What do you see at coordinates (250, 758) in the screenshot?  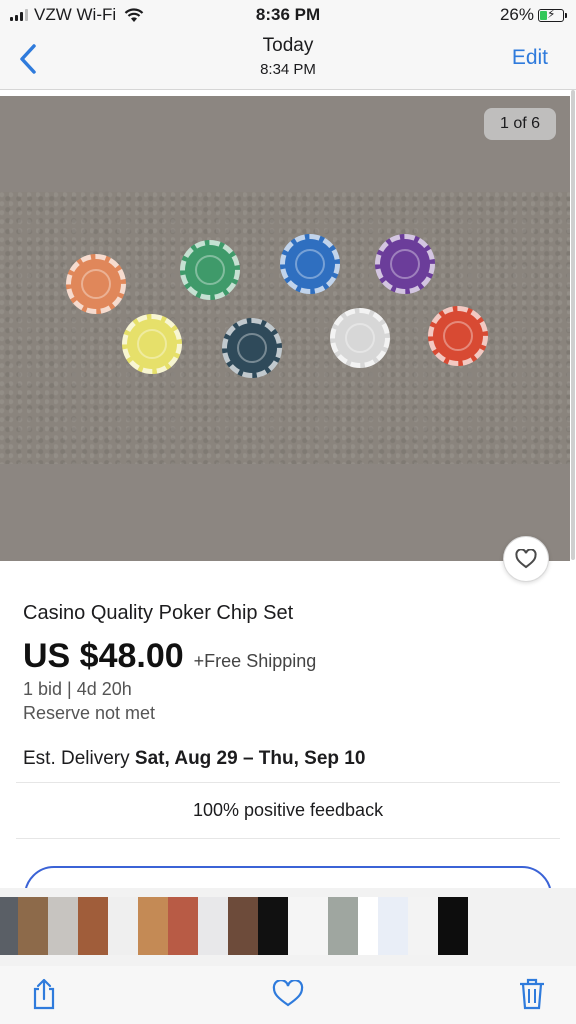 I see `delivery-dates: Sat, Aug 29 – Thu, Sep 10` at bounding box center [250, 758].